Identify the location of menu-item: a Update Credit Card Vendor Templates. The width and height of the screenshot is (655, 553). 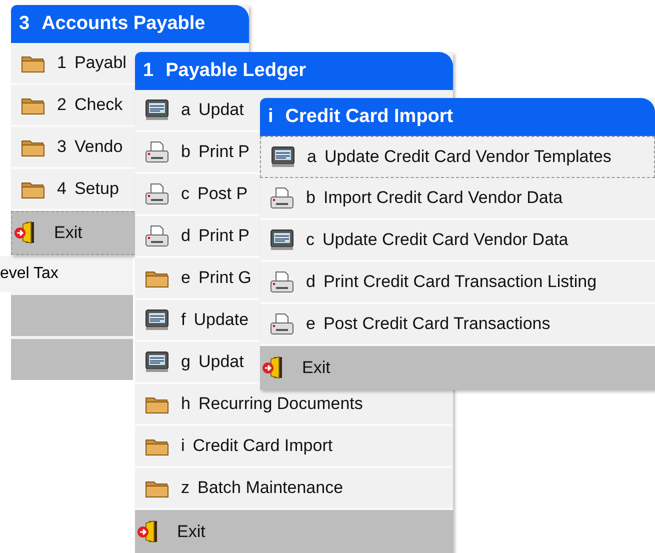
(457, 157).